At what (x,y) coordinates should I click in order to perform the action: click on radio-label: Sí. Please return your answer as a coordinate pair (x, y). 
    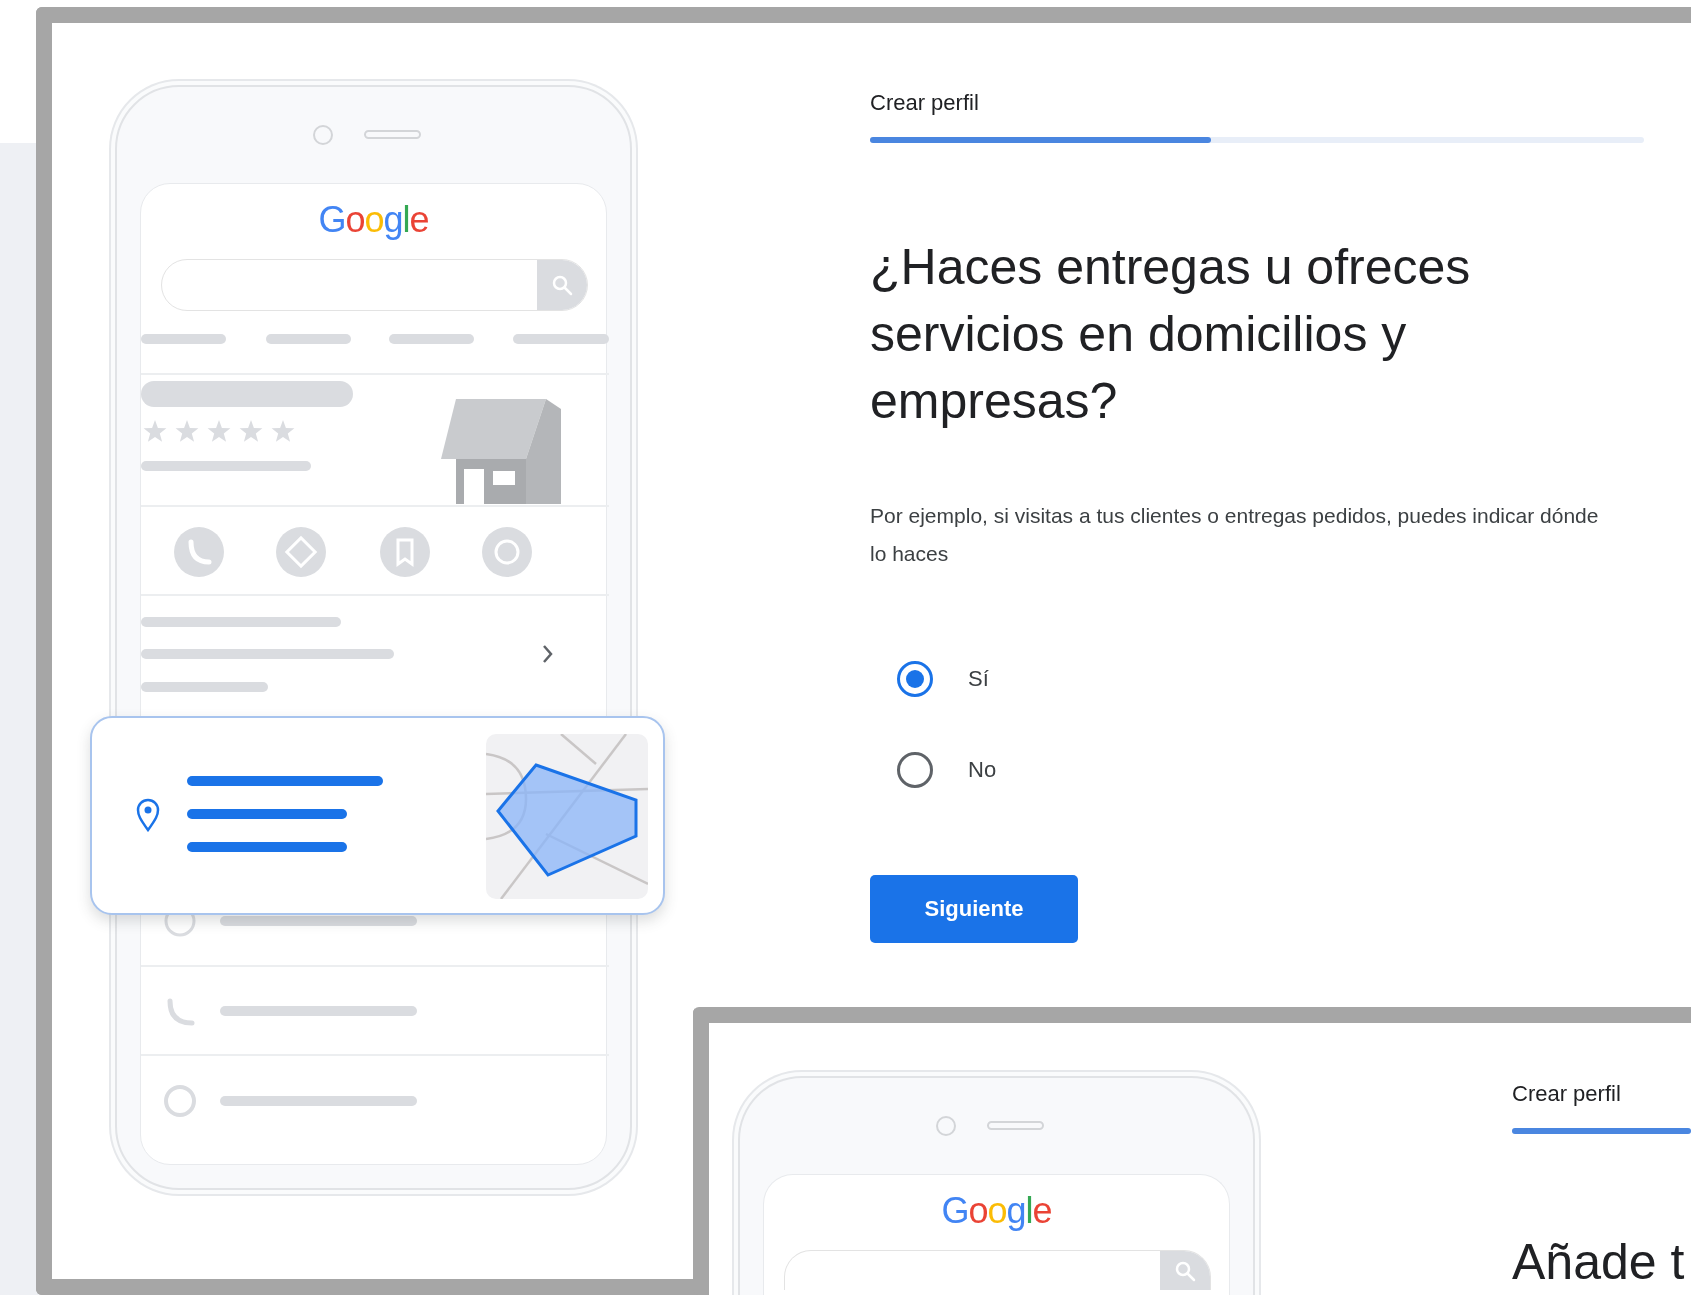
    Looking at the image, I should click on (978, 678).